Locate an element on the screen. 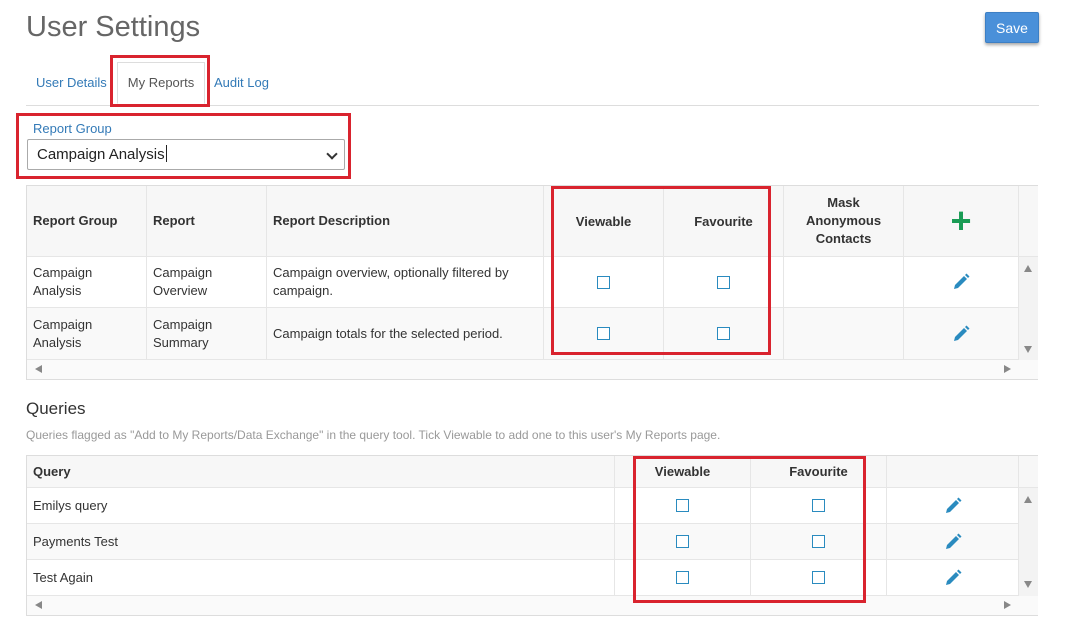  query-row-1-favourite-cell is located at coordinates (819, 506).